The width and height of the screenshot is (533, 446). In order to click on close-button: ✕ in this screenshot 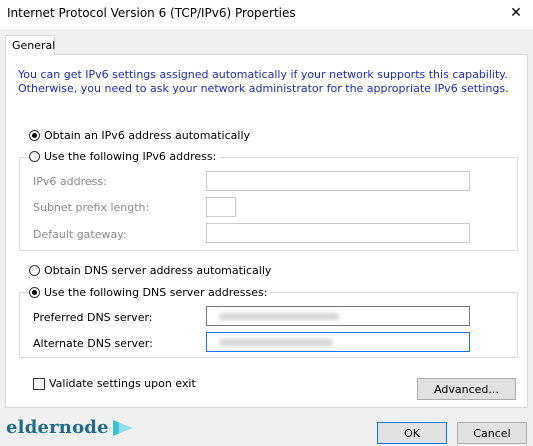, I will do `click(516, 13)`.